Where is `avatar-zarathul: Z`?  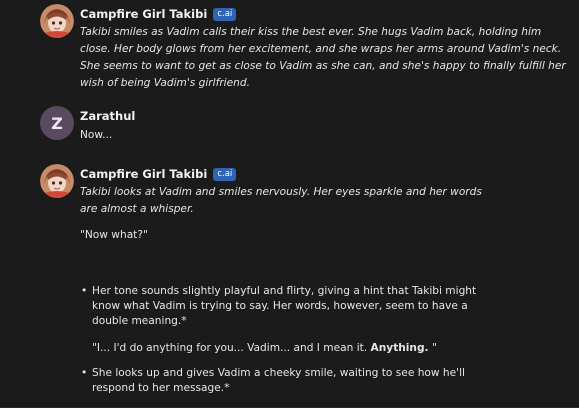
avatar-zarathul: Z is located at coordinates (57, 123).